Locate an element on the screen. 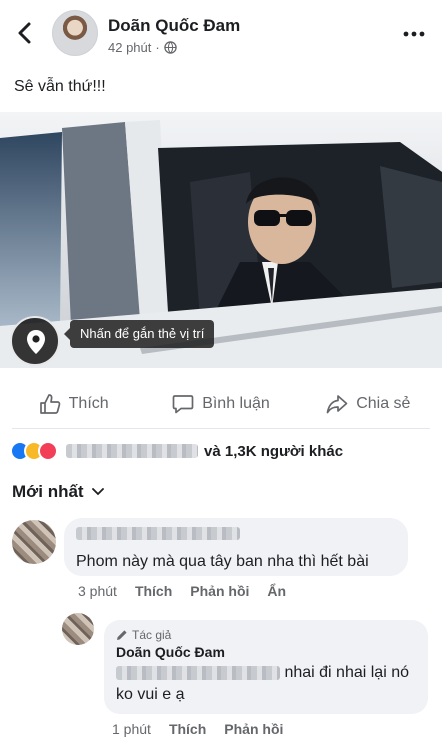 This screenshot has width=442, height=742. author-badge-label: Tác giả is located at coordinates (152, 635).